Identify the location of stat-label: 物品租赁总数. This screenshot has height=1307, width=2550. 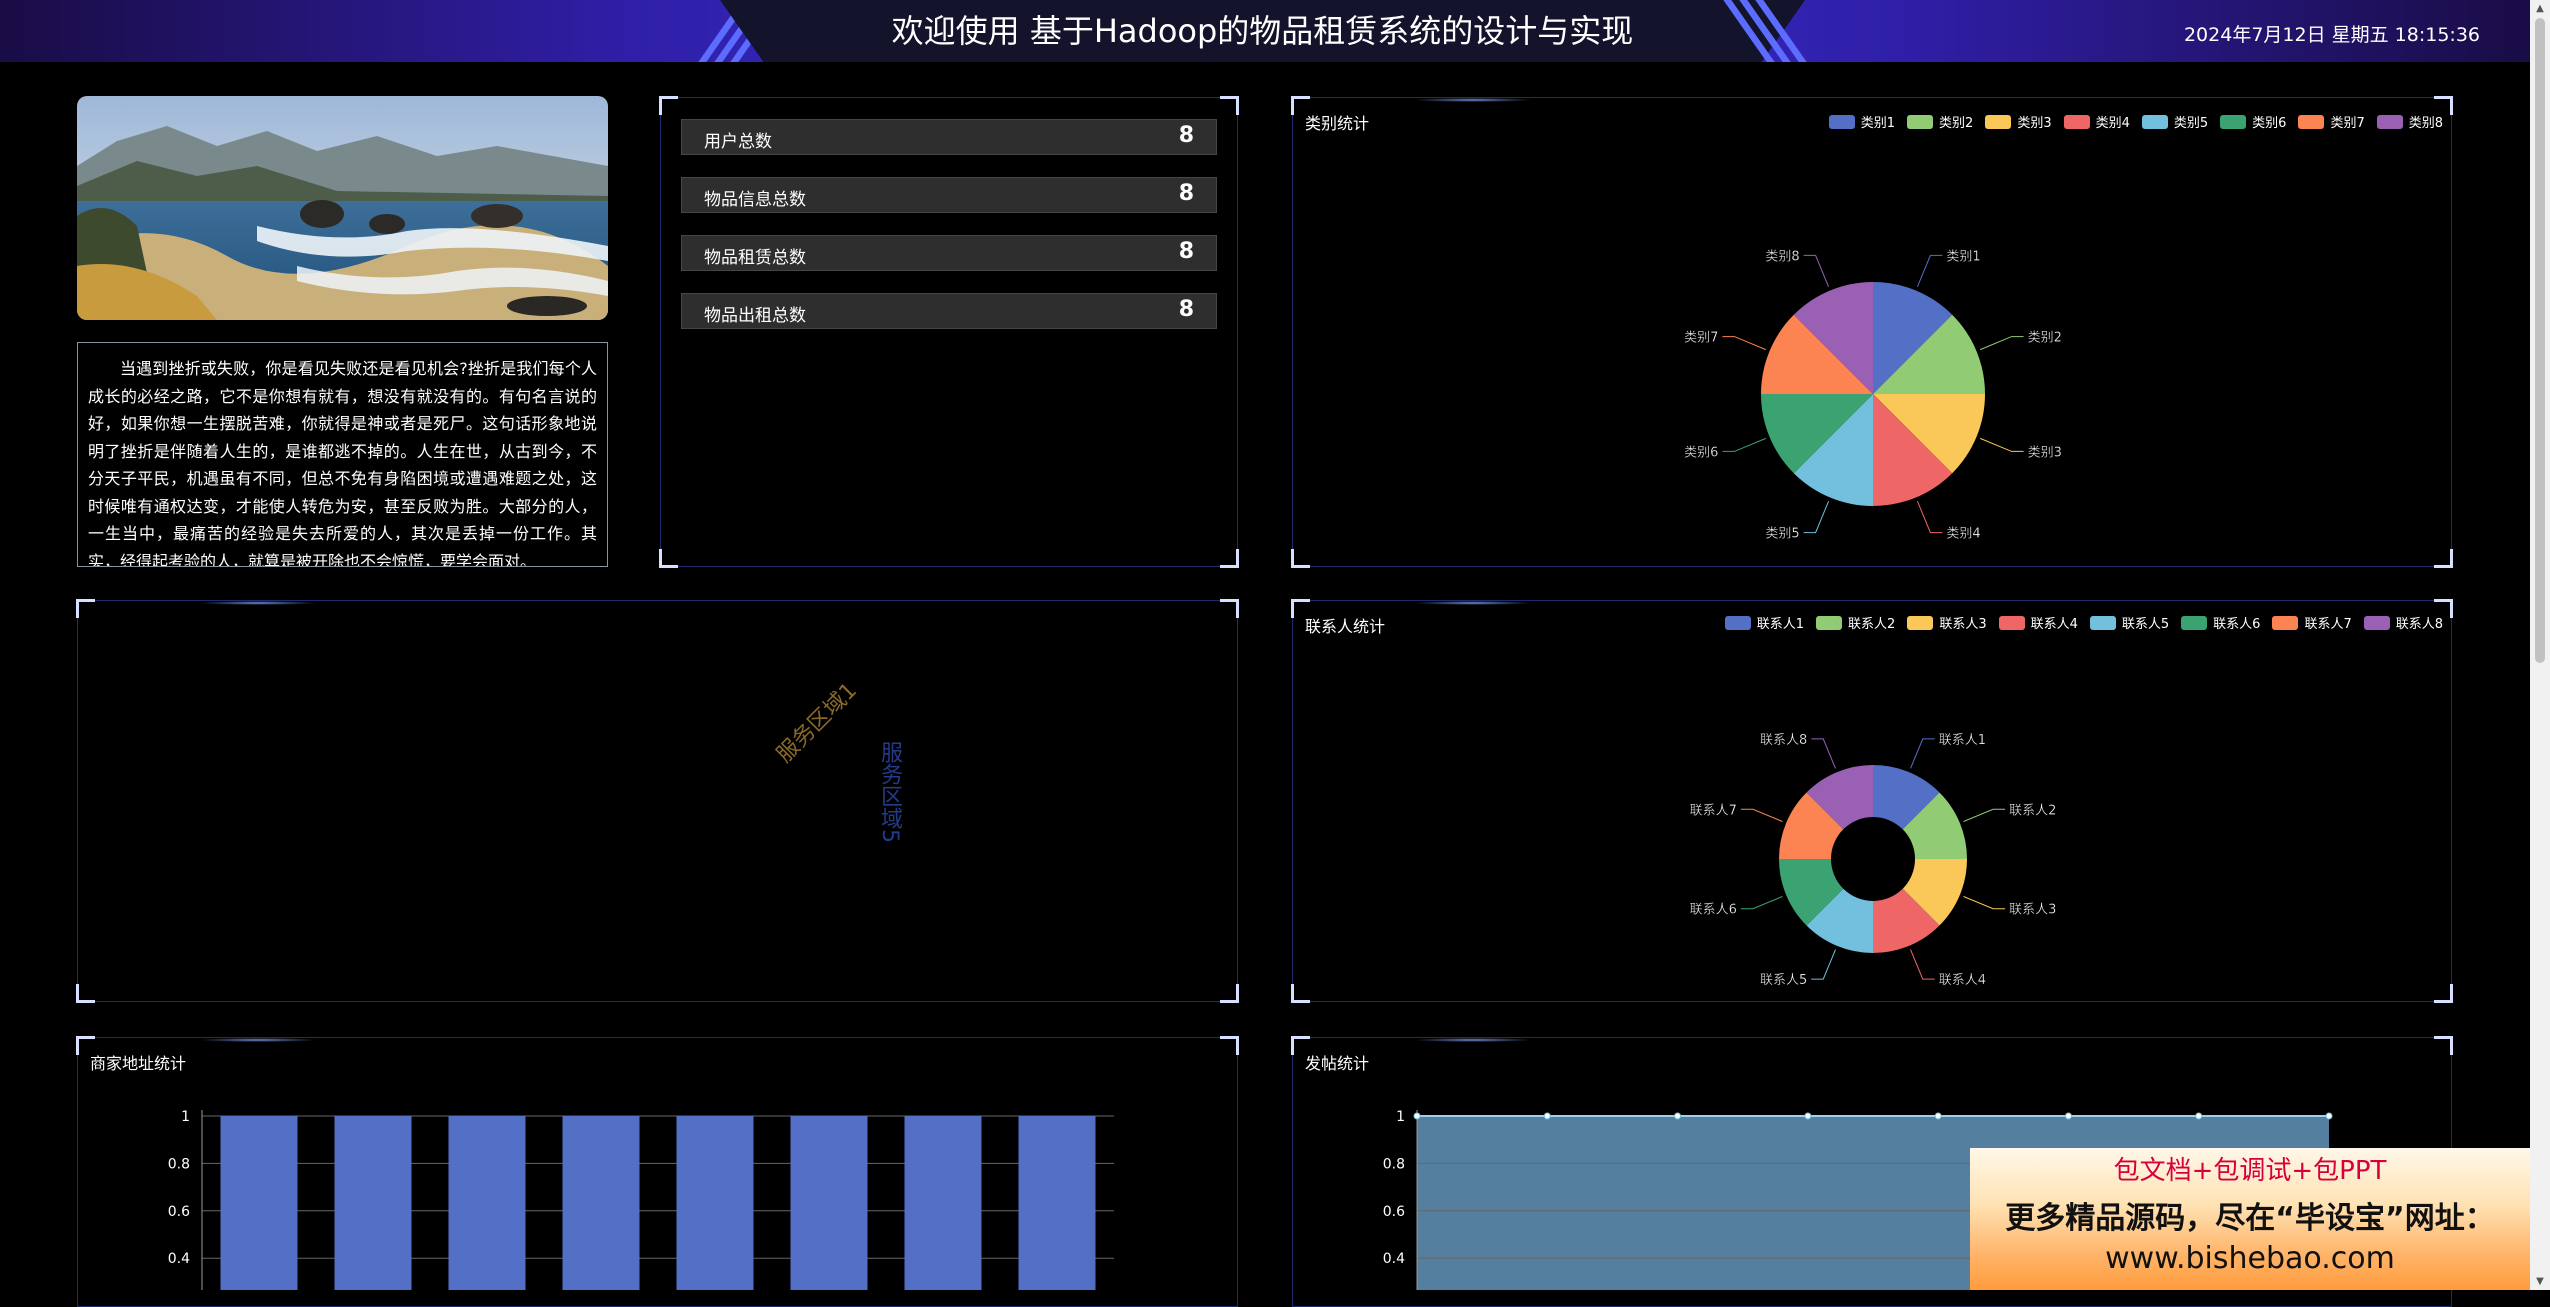
(755, 258).